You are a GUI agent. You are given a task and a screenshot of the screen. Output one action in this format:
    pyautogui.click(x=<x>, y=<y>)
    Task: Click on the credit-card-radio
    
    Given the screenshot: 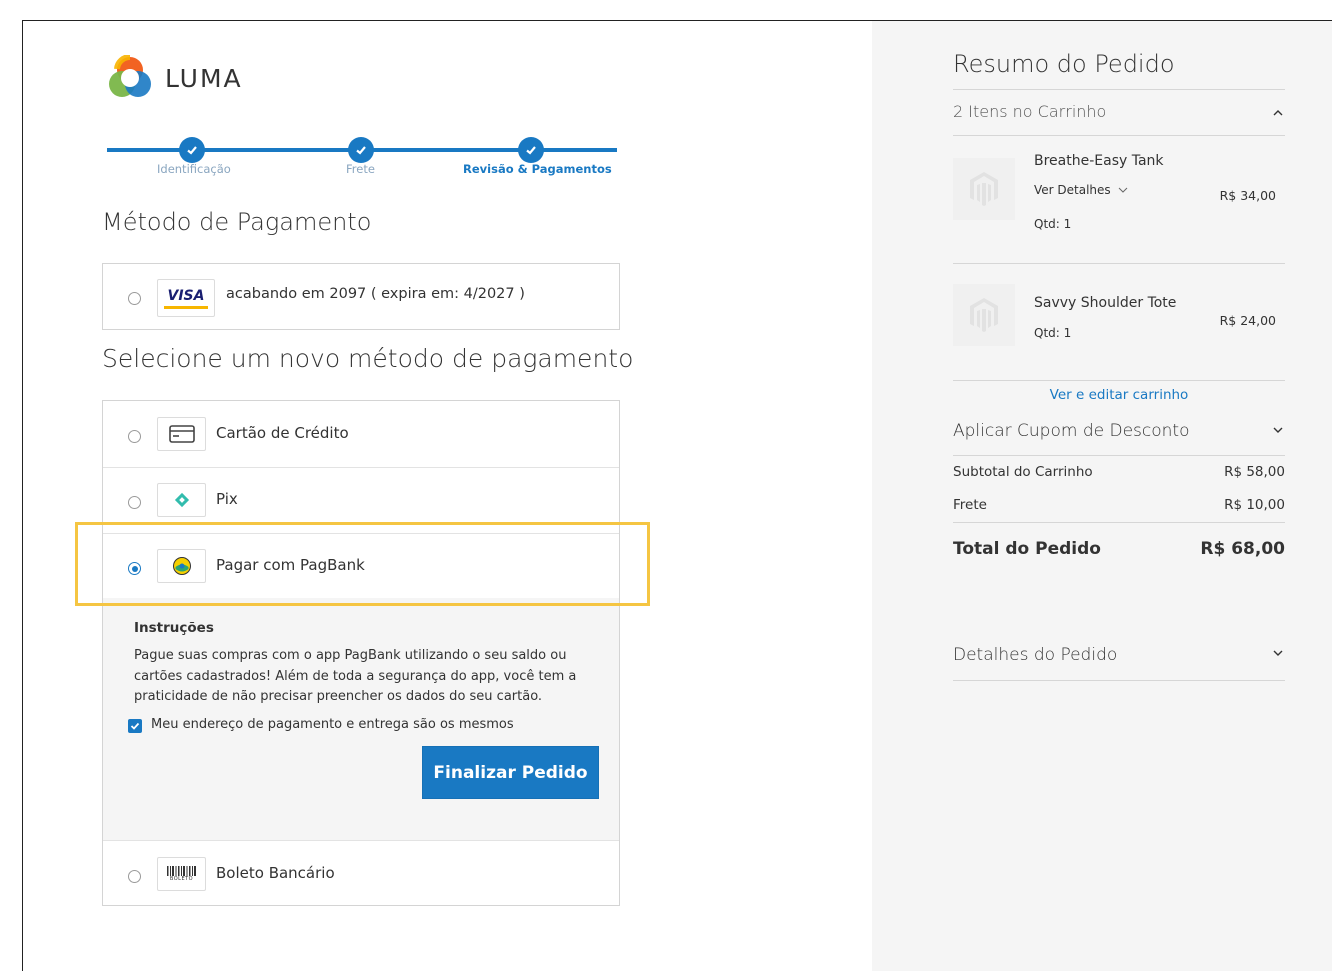 What is the action you would take?
    pyautogui.click(x=134, y=436)
    